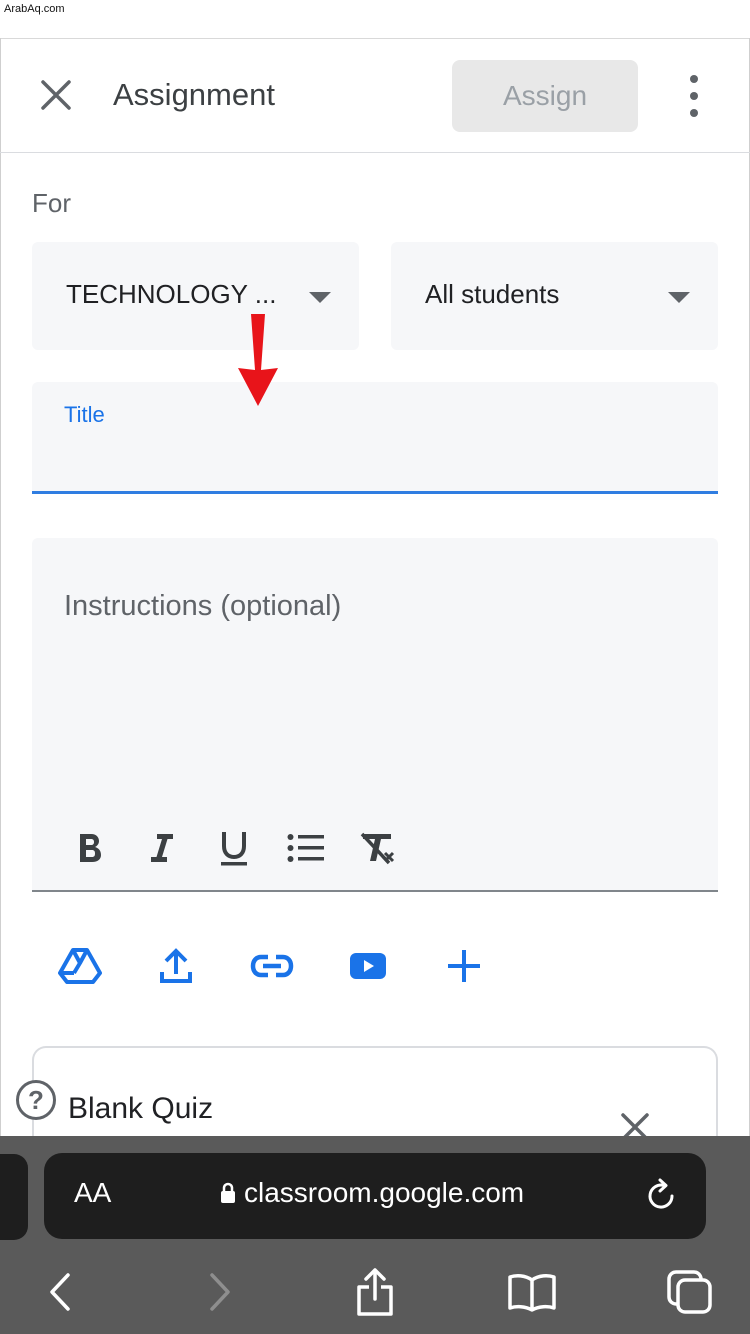 This screenshot has height=1334, width=750. What do you see at coordinates (228, 1192) in the screenshot?
I see `lock-icon` at bounding box center [228, 1192].